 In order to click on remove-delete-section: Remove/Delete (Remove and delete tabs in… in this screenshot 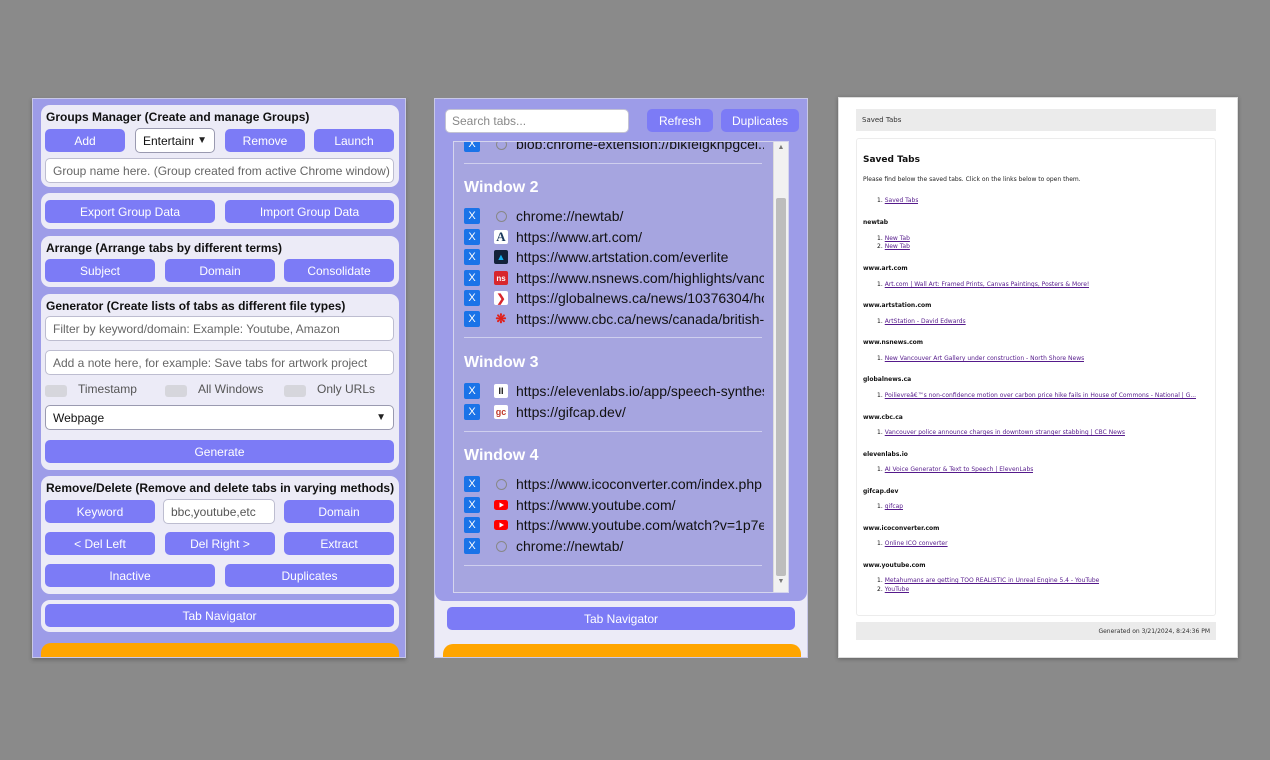, I will do `click(220, 535)`.